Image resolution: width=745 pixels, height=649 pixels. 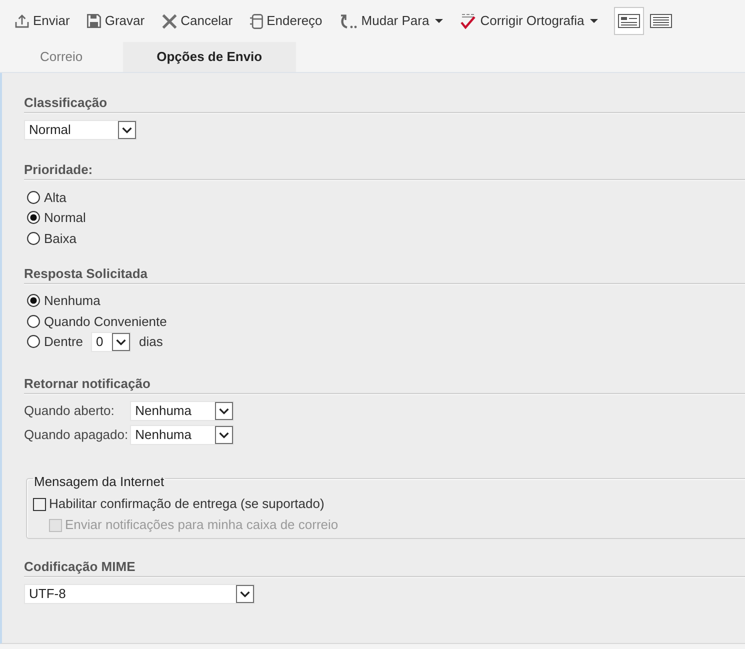 What do you see at coordinates (139, 594) in the screenshot?
I see `dropdown: UTF-8` at bounding box center [139, 594].